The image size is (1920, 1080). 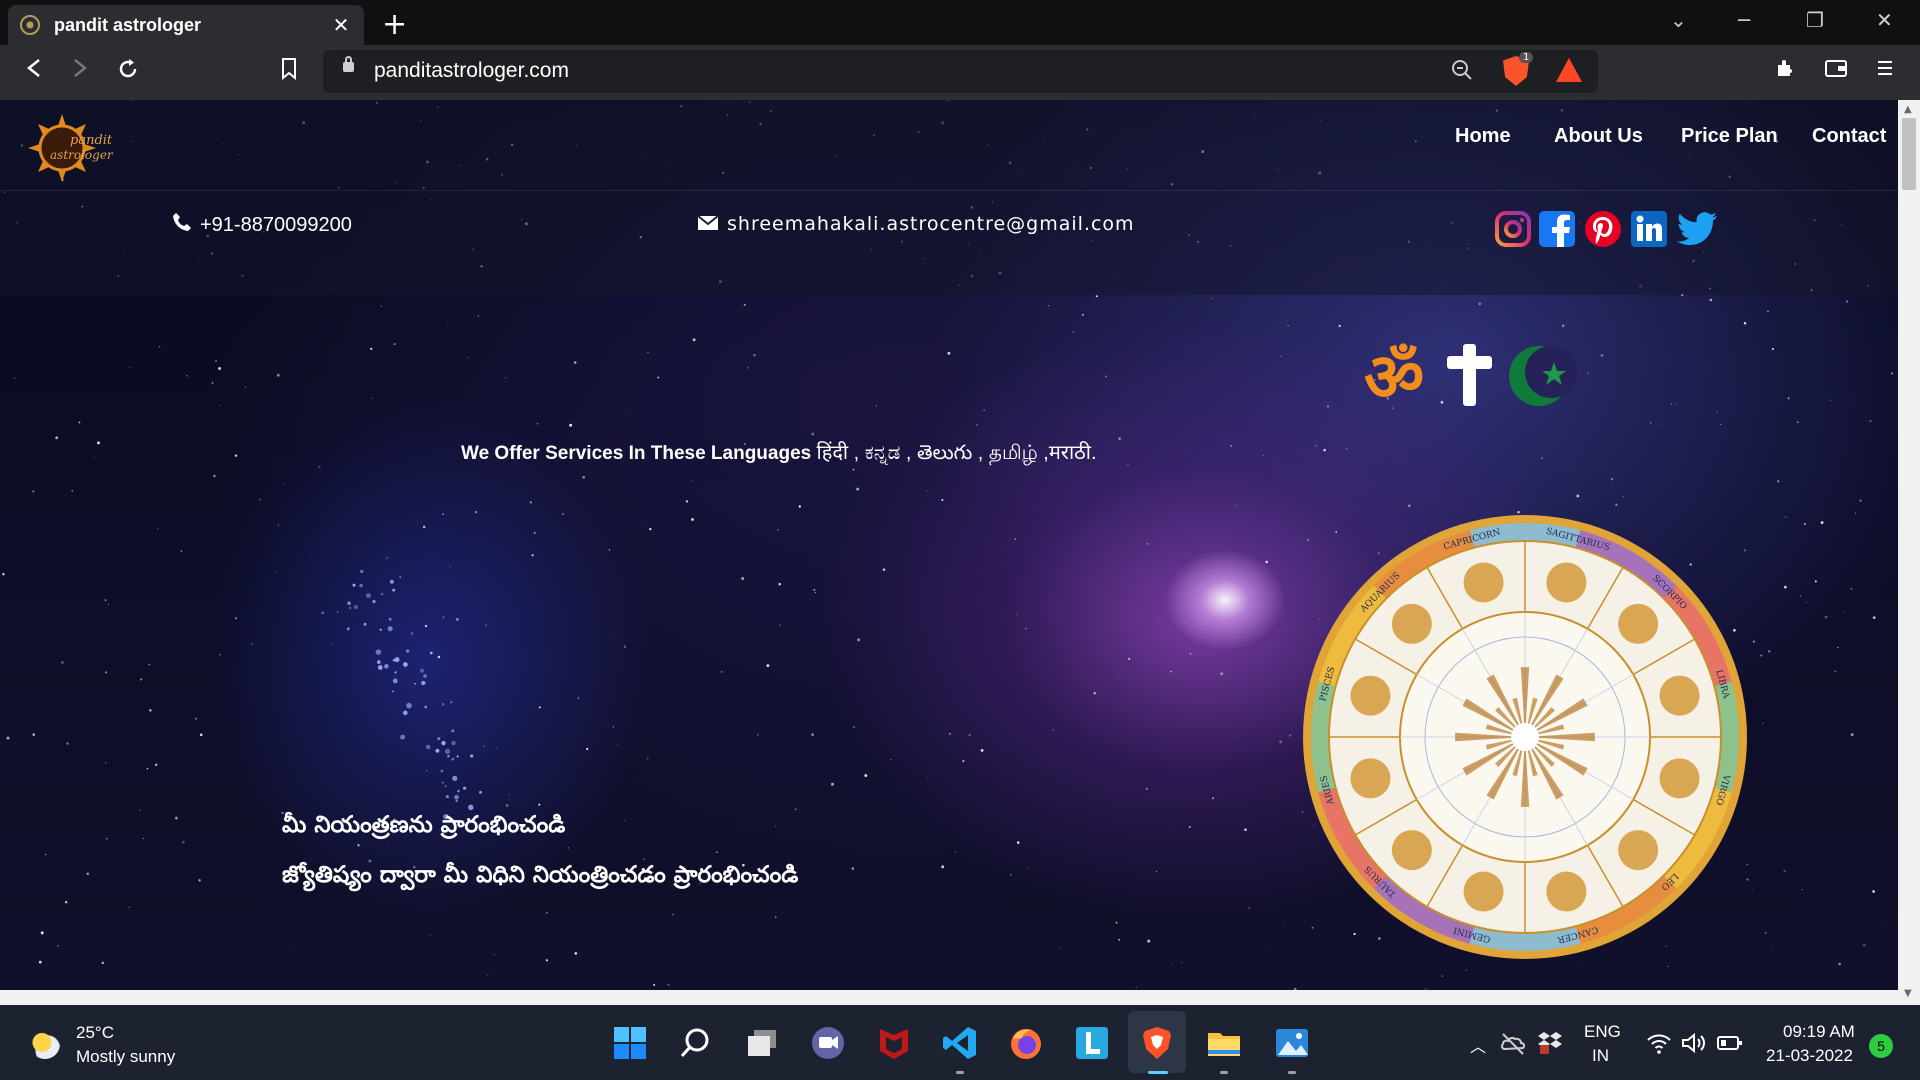 What do you see at coordinates (80, 71) in the screenshot?
I see `forward-icon` at bounding box center [80, 71].